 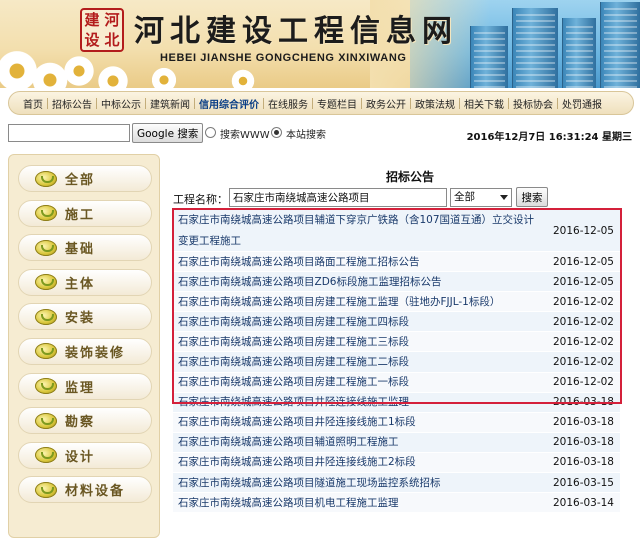 What do you see at coordinates (481, 197) in the screenshot?
I see `category-select: 全部` at bounding box center [481, 197].